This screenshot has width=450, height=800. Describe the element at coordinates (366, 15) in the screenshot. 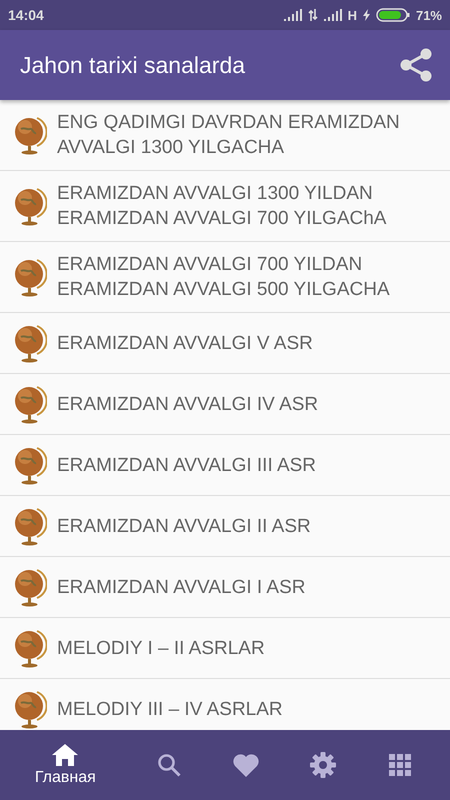

I see `charging-icon` at that location.